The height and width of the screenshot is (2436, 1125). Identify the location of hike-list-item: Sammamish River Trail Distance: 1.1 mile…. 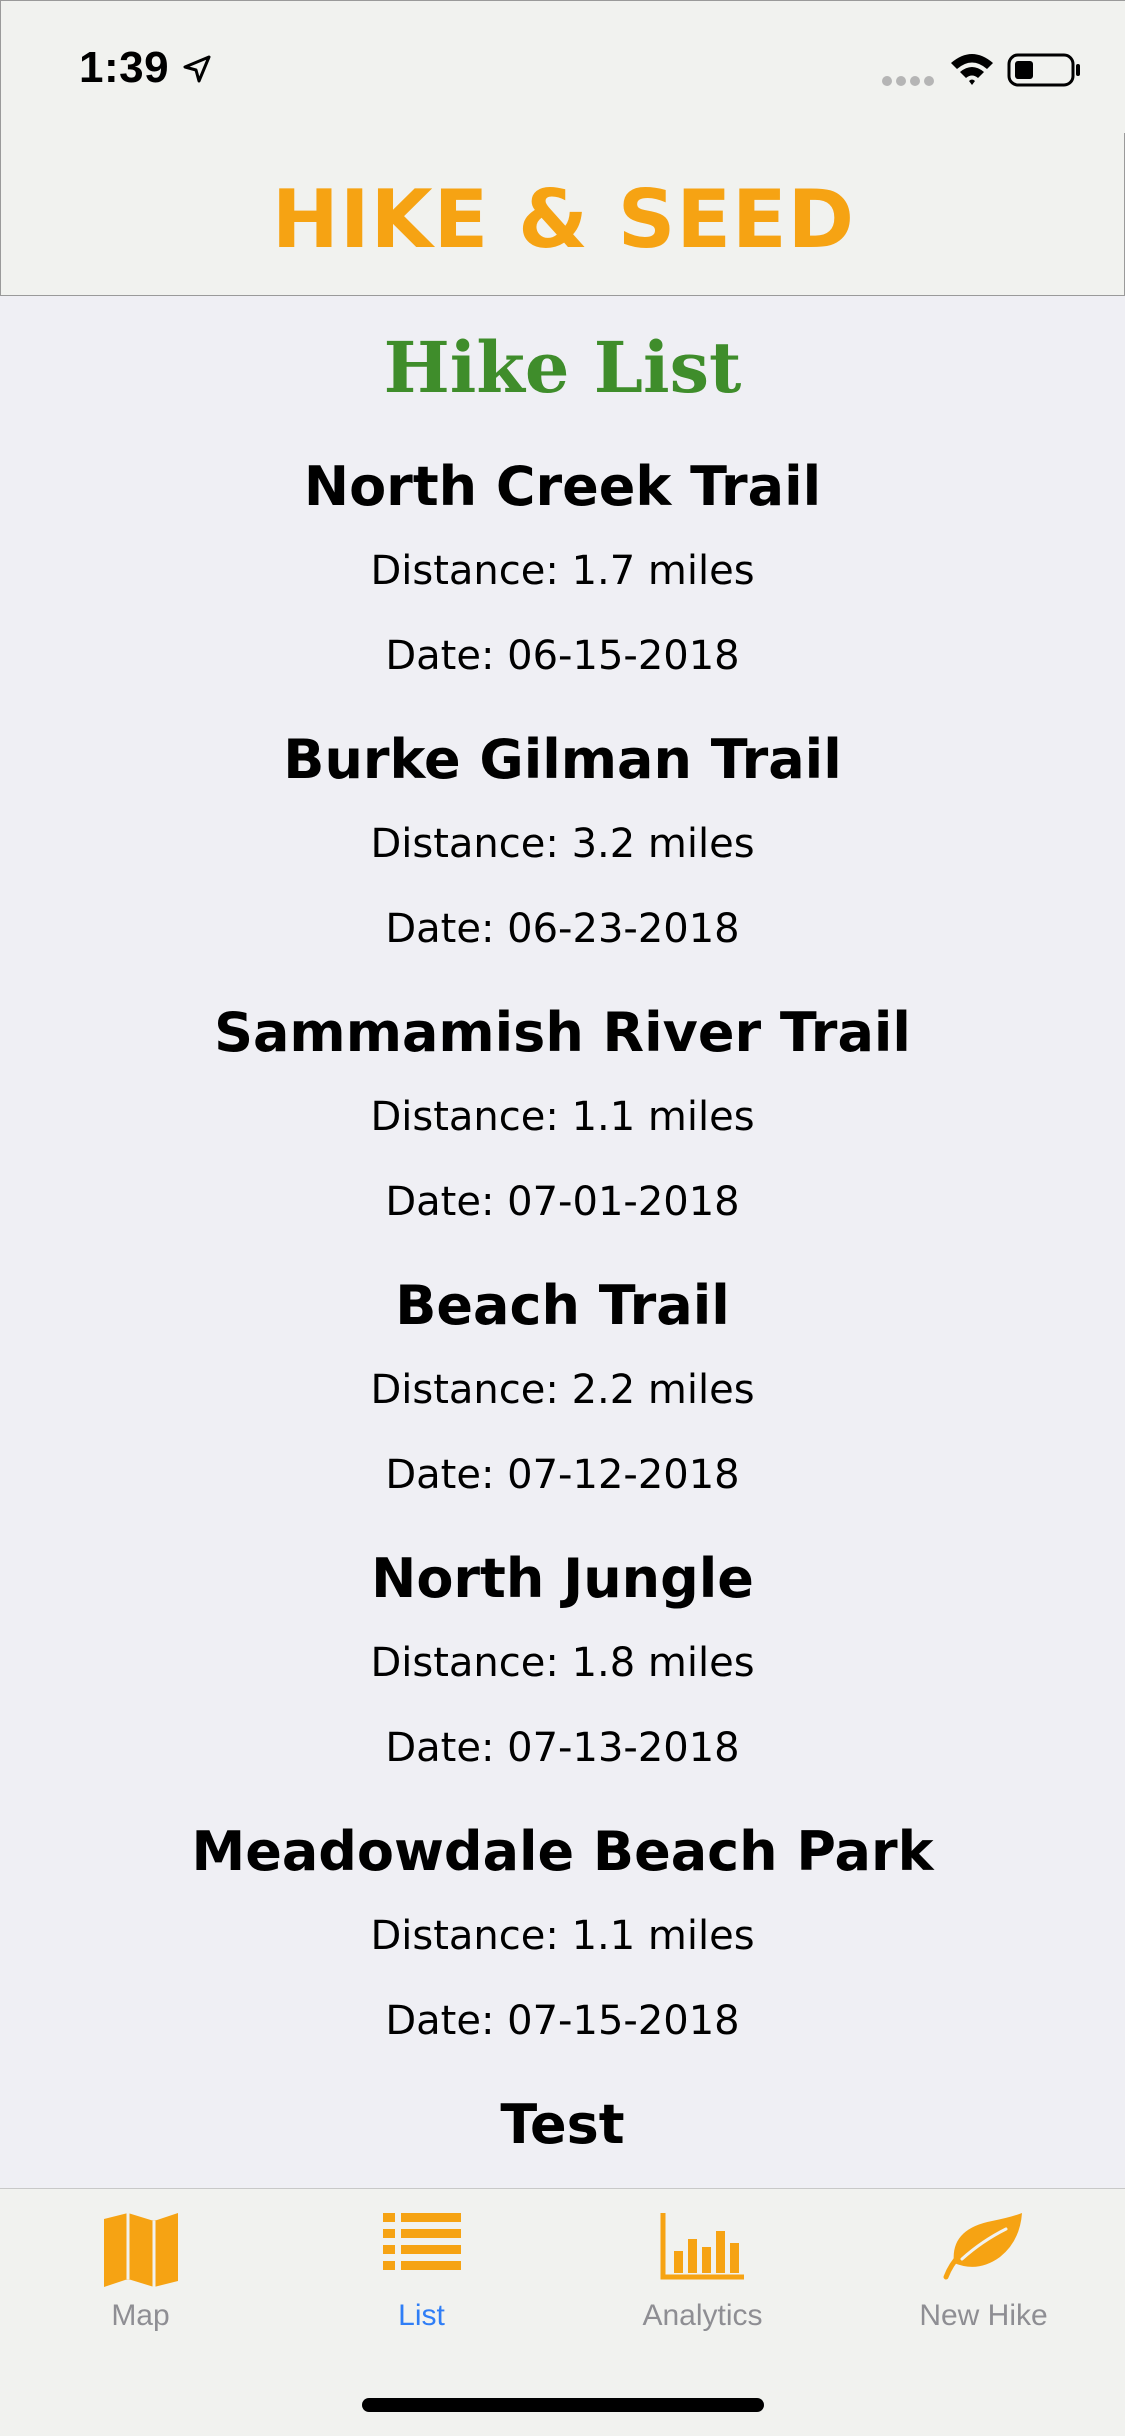
(562, 1134).